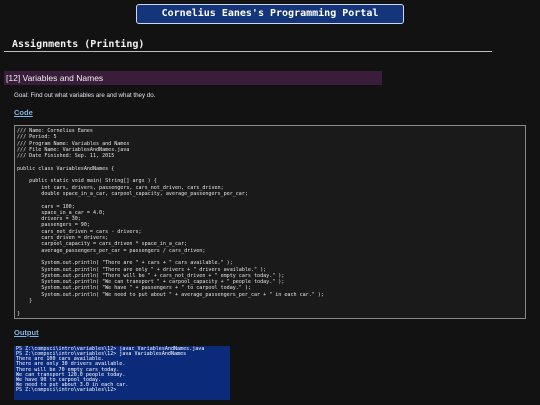  Describe the element at coordinates (68, 390) in the screenshot. I see `console-line: PS Z:\compsci\intro\variables\12>` at that location.